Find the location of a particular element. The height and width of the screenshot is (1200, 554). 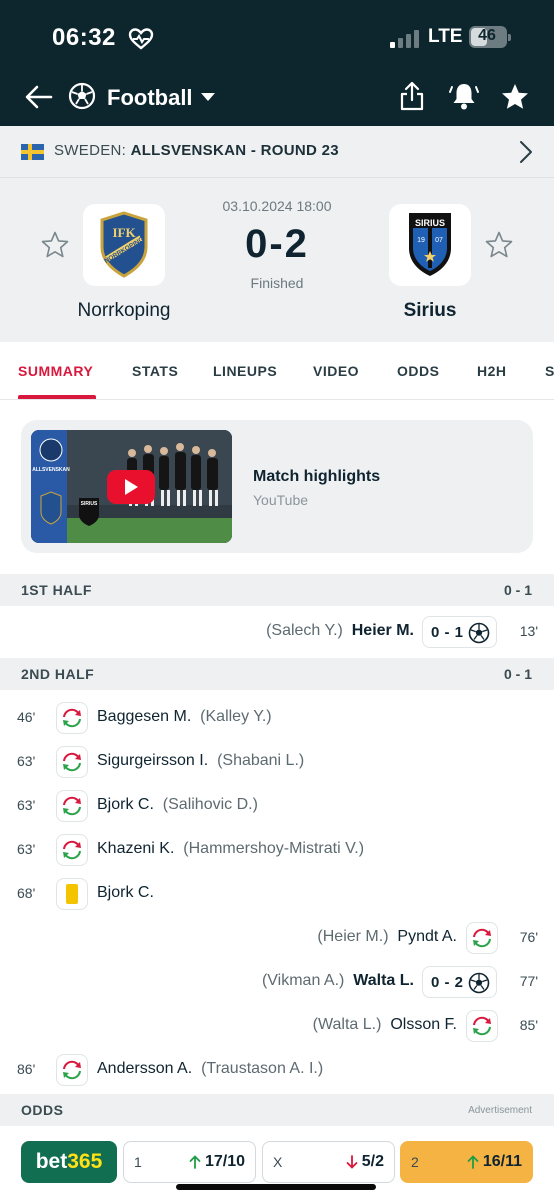

event-row: (Salech Y.) Heier M. 0 - 1 13' is located at coordinates (277, 632).